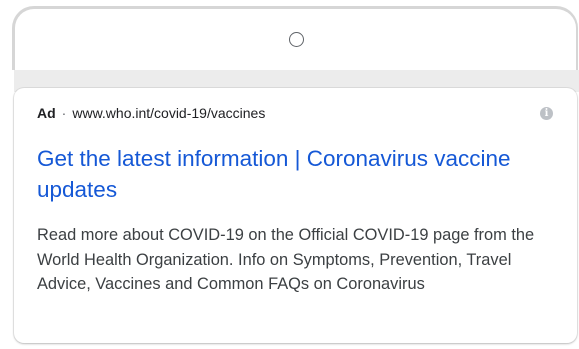  What do you see at coordinates (546, 113) in the screenshot?
I see `info-icon: i` at bounding box center [546, 113].